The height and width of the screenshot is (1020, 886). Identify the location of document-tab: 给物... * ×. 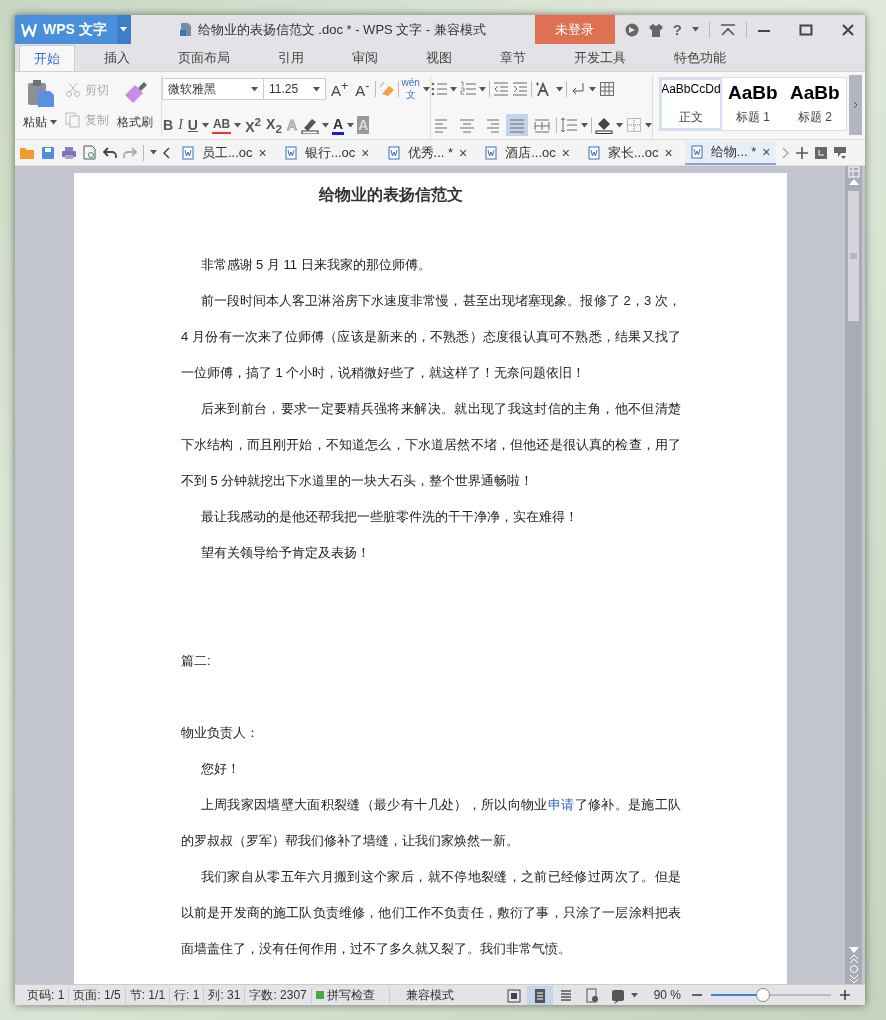
(730, 152).